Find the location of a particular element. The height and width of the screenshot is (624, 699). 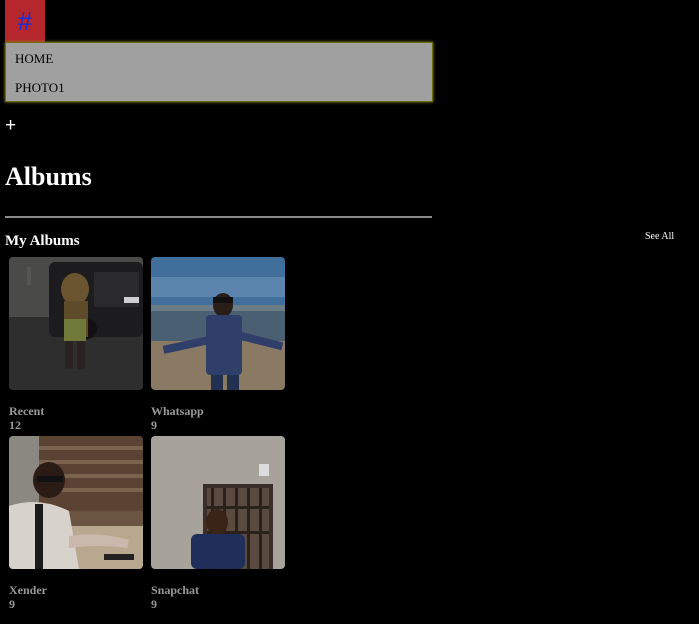

nav-item-photo1: PHOTO1 is located at coordinates (40, 88).